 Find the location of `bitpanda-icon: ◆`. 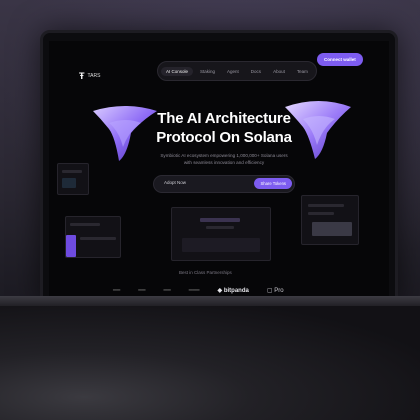

bitpanda-icon: ◆ is located at coordinates (220, 291).